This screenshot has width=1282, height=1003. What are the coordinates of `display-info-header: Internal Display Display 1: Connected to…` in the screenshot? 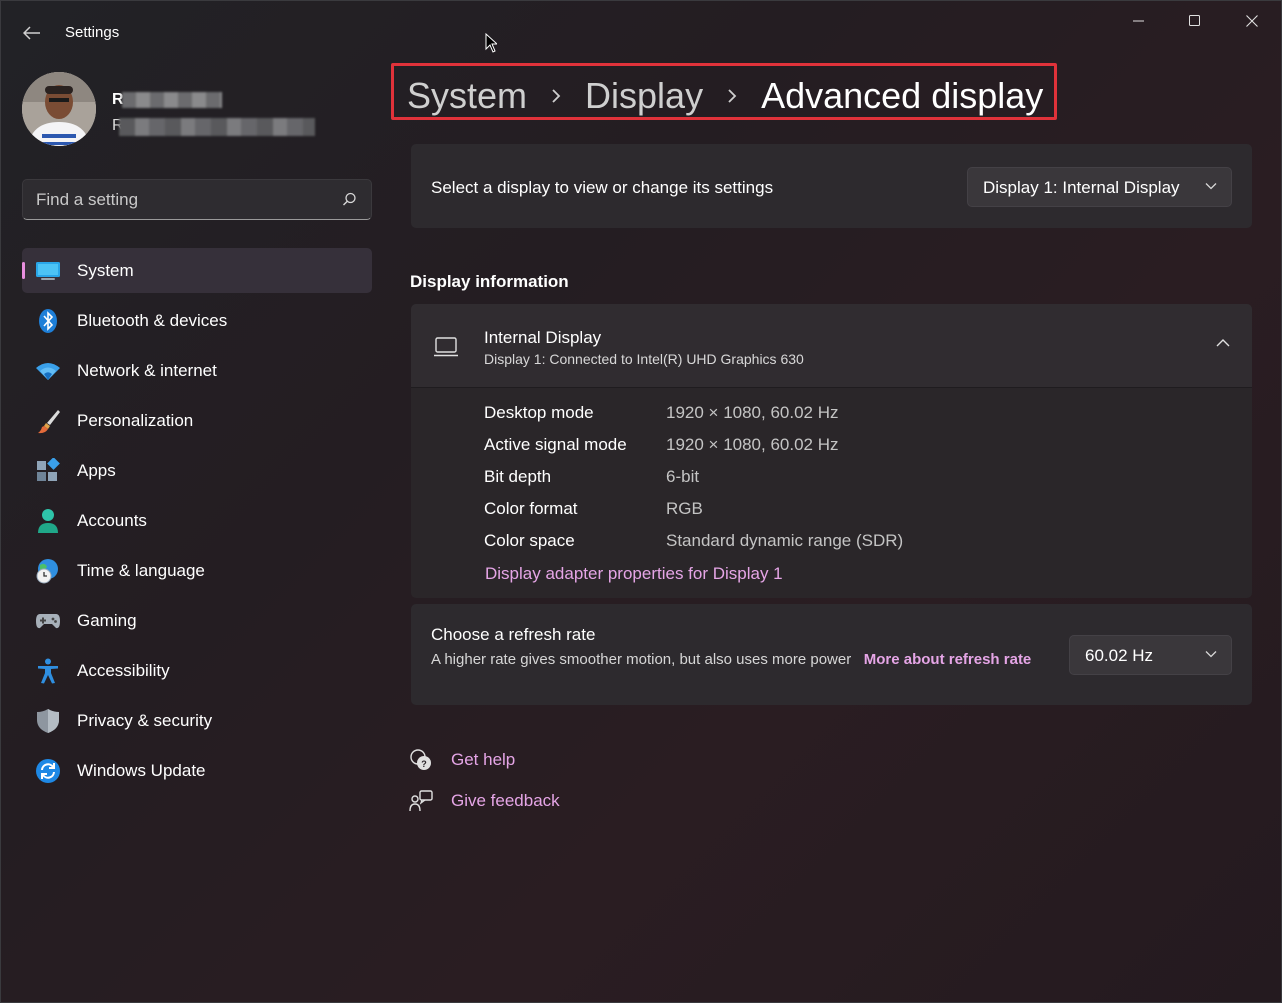 It's located at (831, 346).